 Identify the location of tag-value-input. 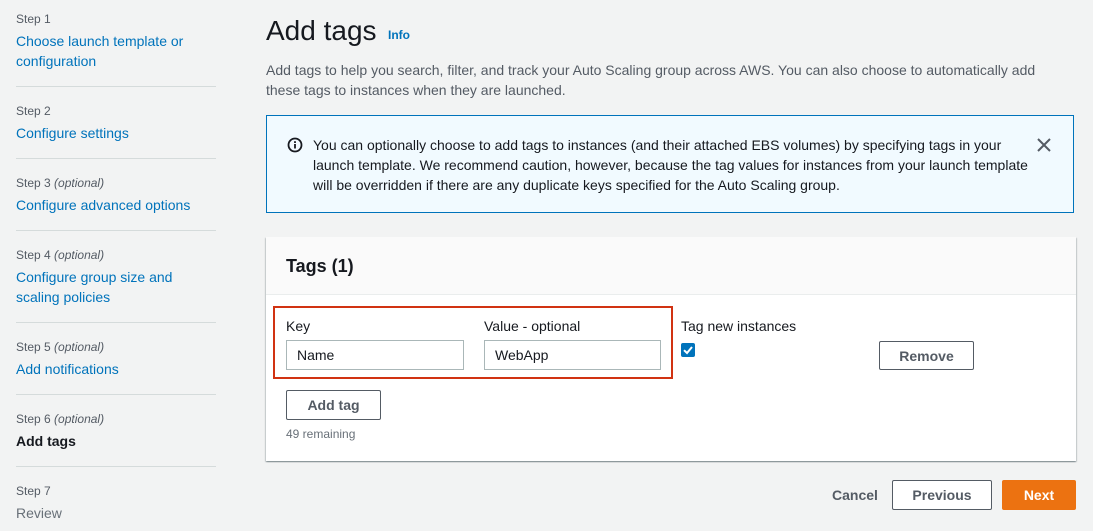
(572, 355).